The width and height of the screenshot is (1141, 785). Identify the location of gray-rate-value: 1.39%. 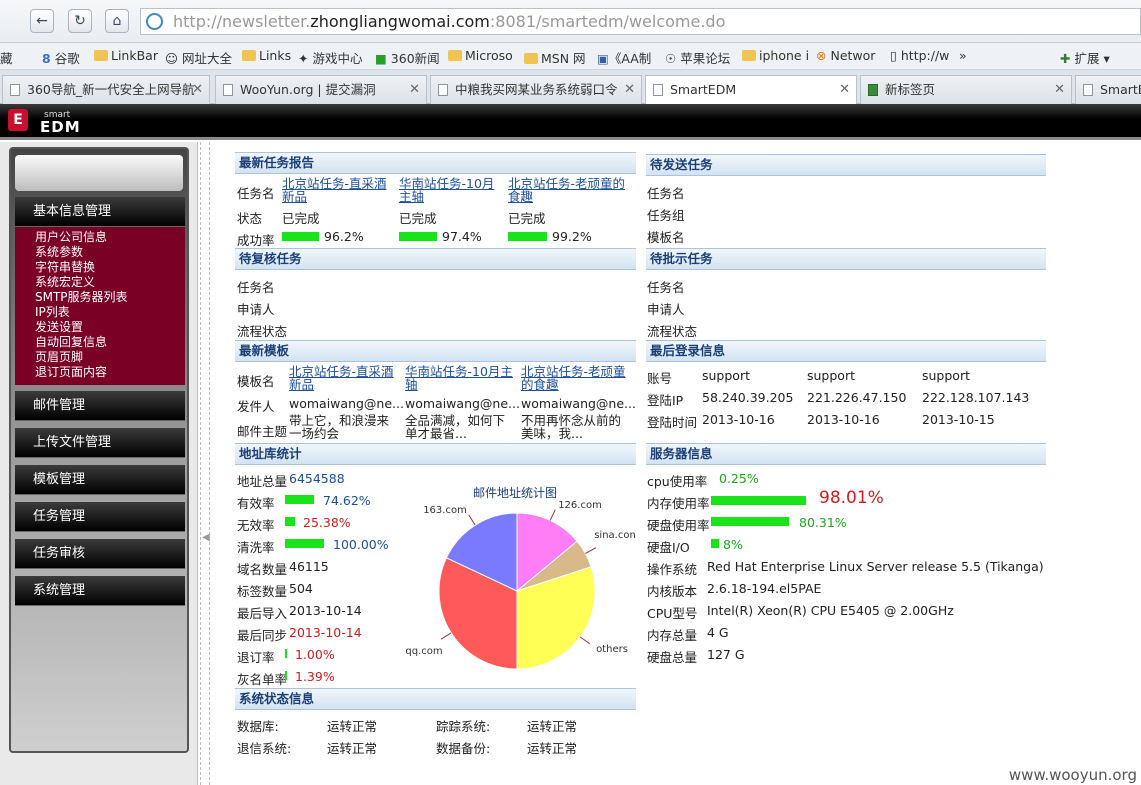
(315, 676).